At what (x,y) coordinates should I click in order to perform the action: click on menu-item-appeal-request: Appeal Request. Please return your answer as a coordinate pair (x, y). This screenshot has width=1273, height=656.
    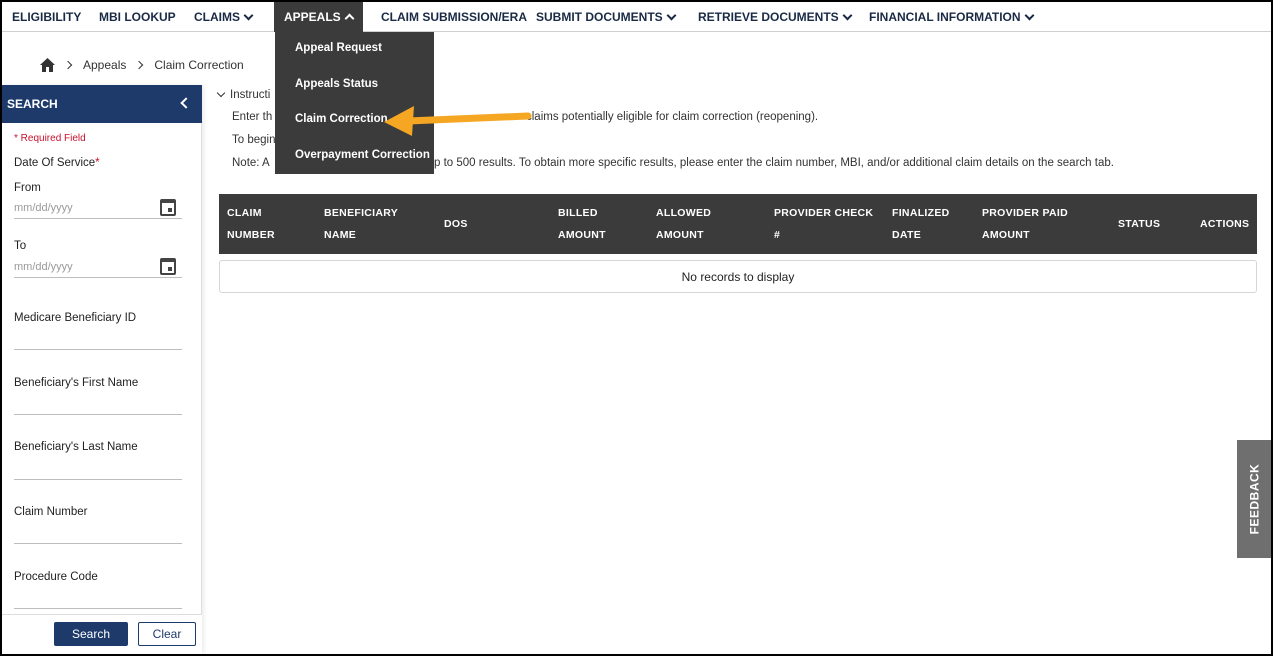
    Looking at the image, I should click on (338, 48).